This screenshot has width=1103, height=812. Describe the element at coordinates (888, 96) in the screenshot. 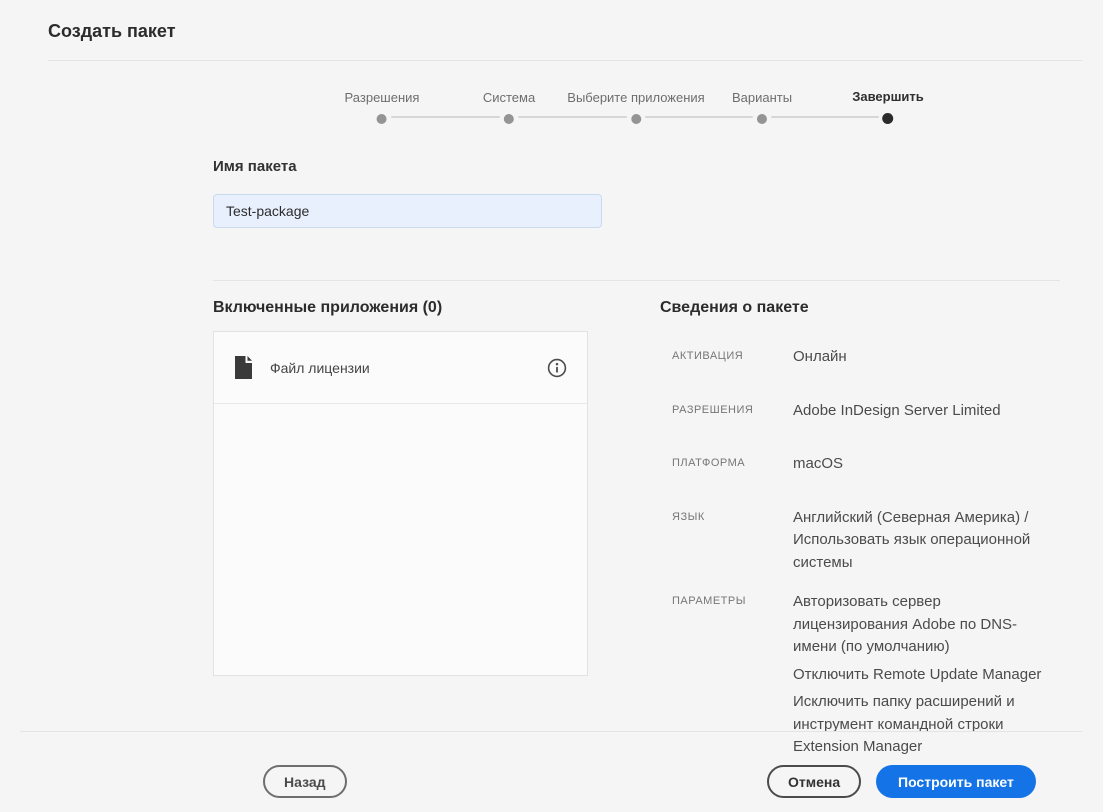

I see `step-label: Завершить` at that location.